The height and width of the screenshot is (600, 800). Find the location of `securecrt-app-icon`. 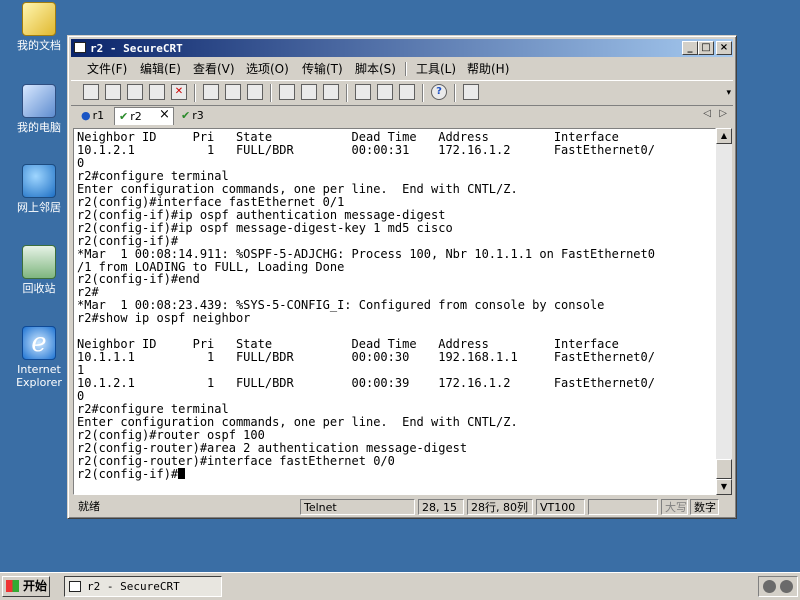

securecrt-app-icon is located at coordinates (80, 47).